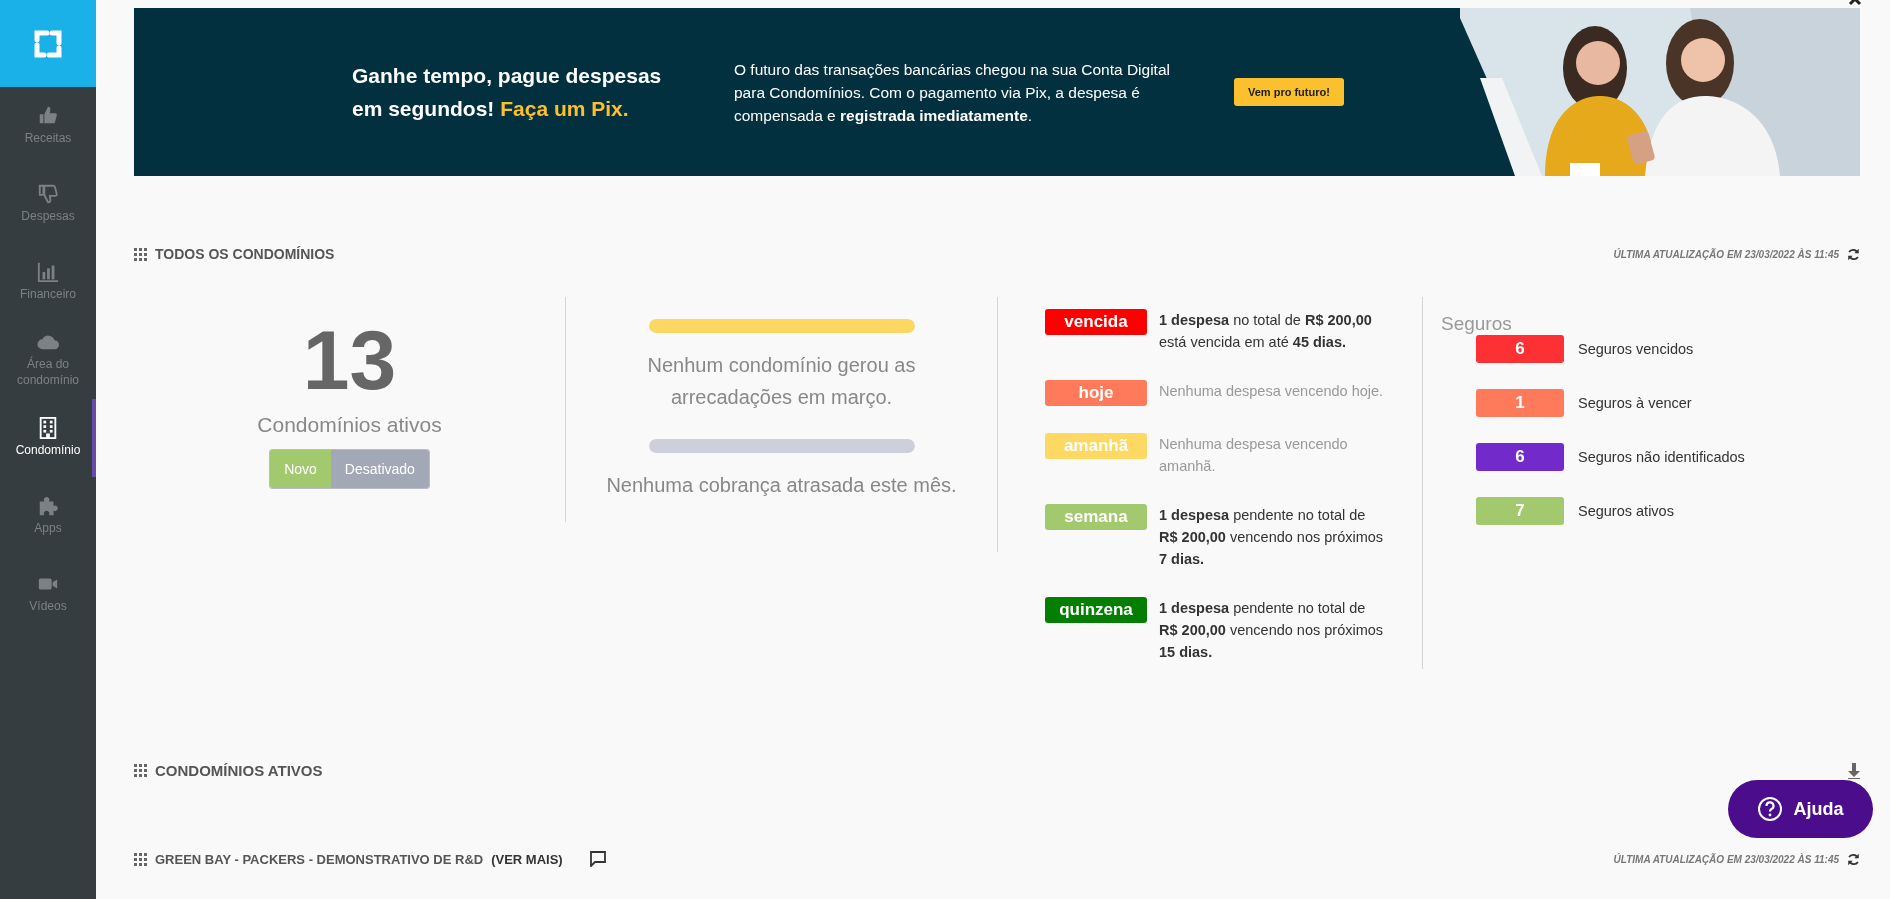 Image resolution: width=1890 pixels, height=899 pixels. I want to click on sidebar-item: Apps, so click(48, 516).